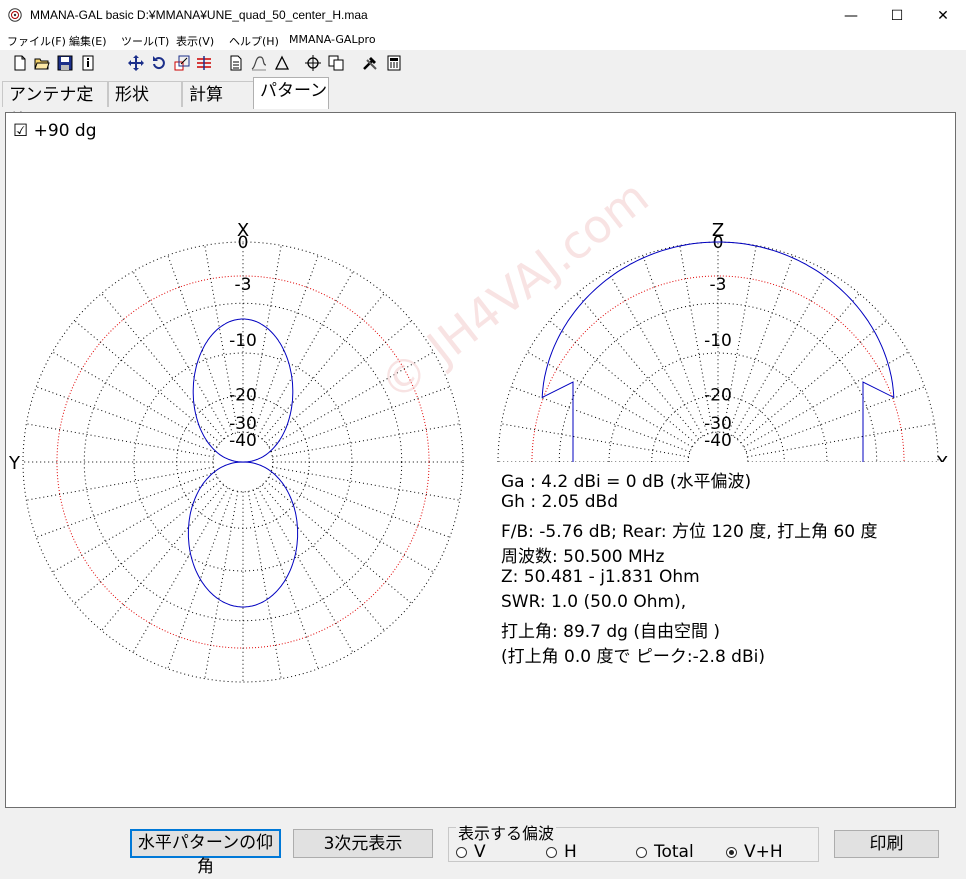  Describe the element at coordinates (88, 41) in the screenshot. I see `menu-edit: 編集(E)` at that location.